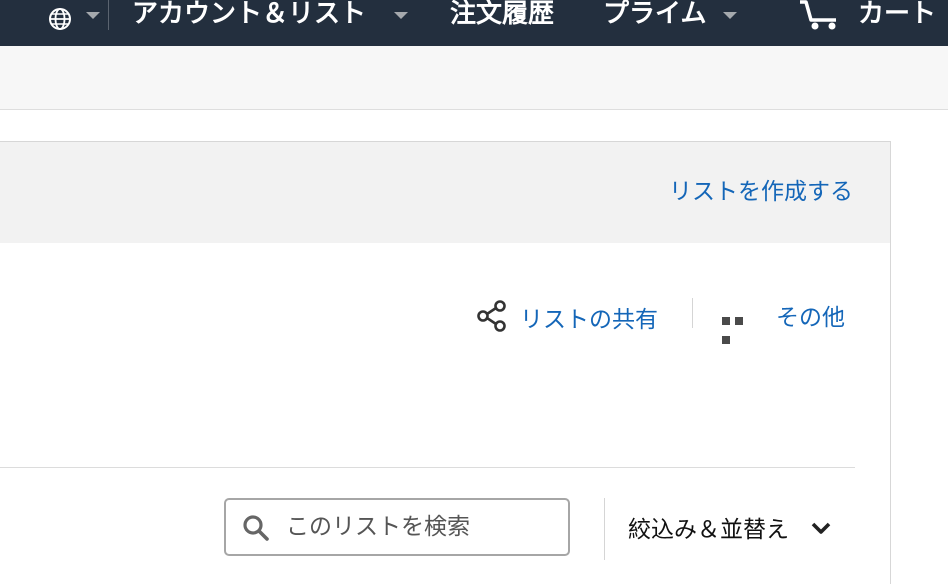 This screenshot has width=948, height=584. What do you see at coordinates (474, 78) in the screenshot?
I see `sub-navigation-bar` at bounding box center [474, 78].